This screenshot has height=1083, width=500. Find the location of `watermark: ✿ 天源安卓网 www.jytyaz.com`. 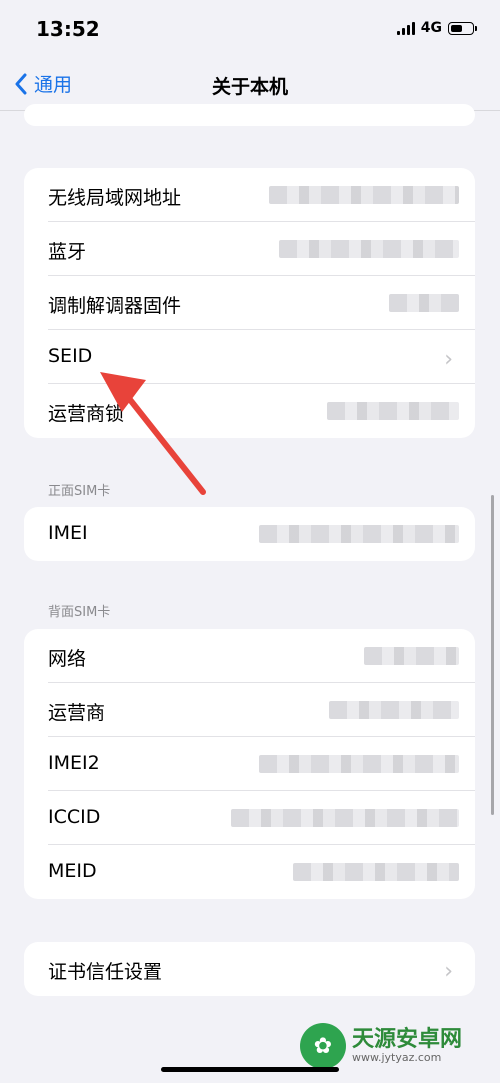

watermark: ✿ 天源安卓网 www.jytyaz.com is located at coordinates (381, 1046).